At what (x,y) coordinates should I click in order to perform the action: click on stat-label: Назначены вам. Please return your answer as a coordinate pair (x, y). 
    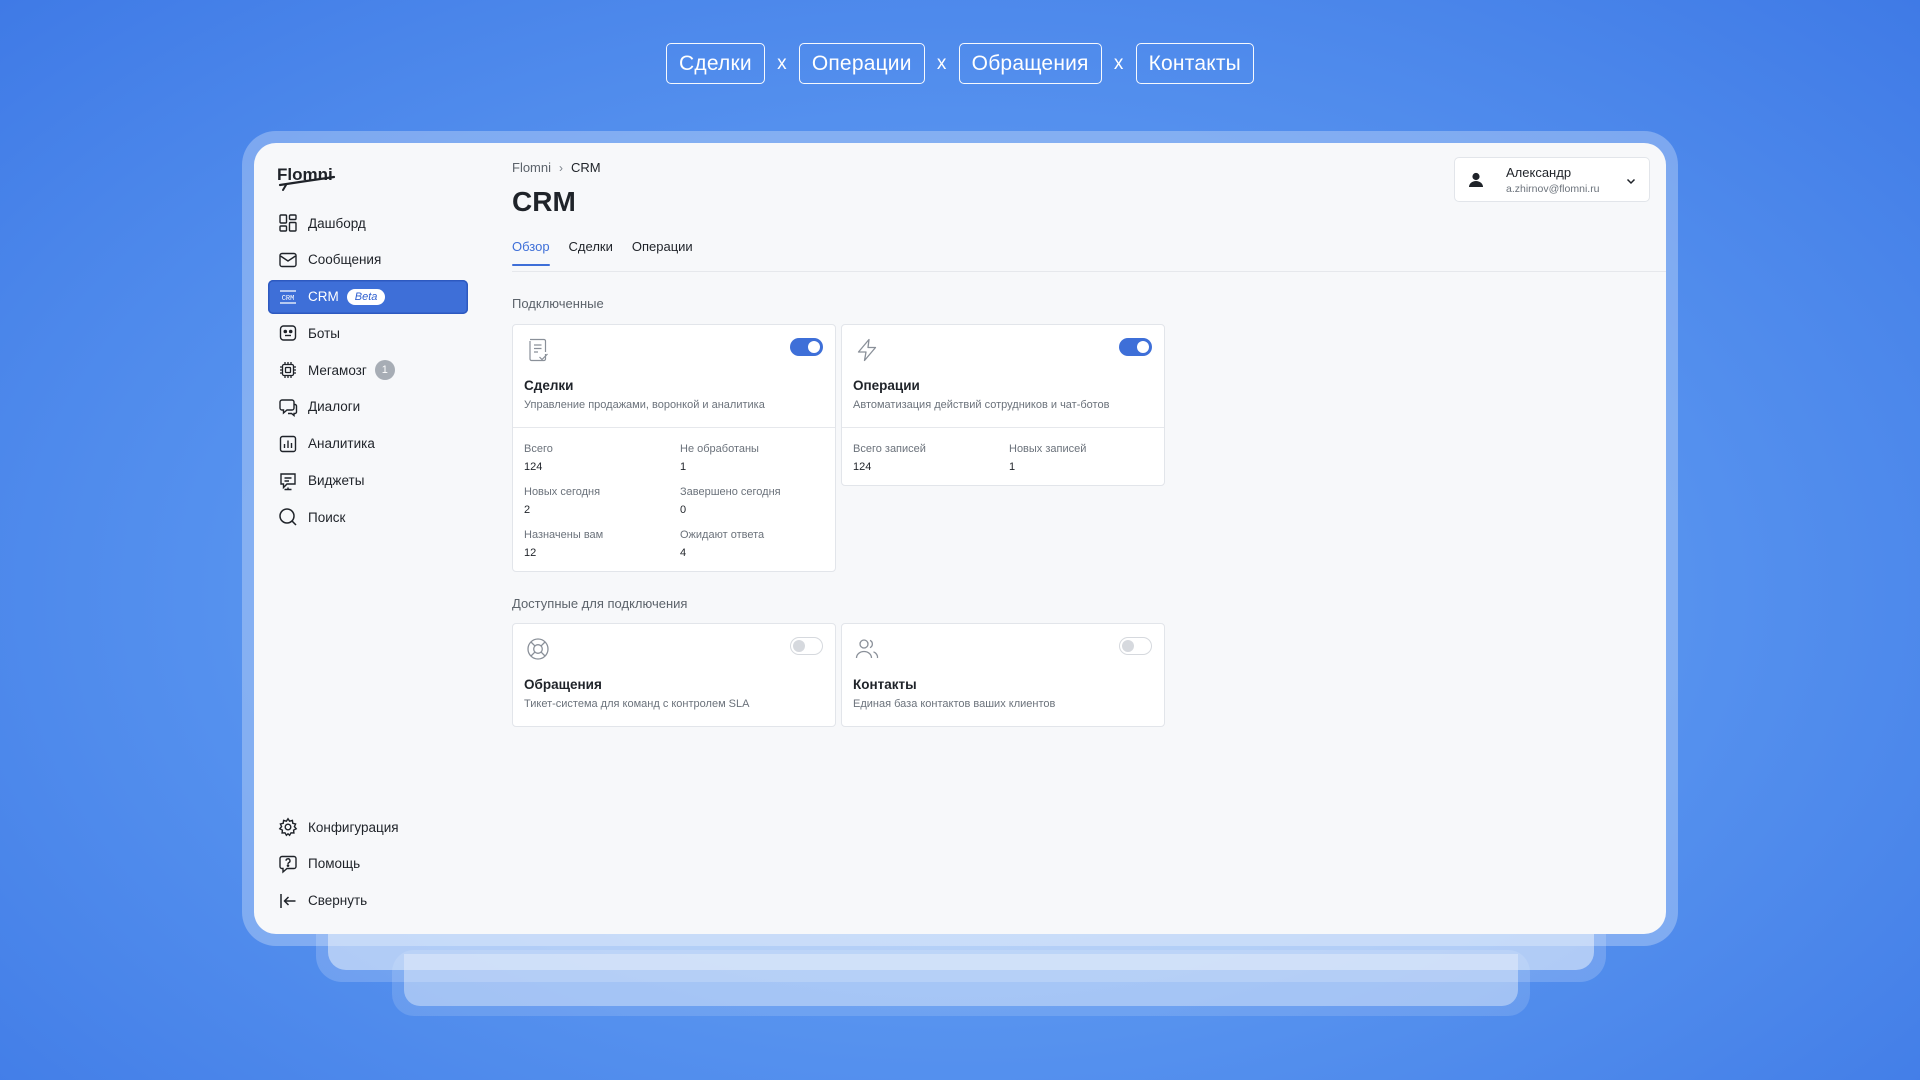
    Looking at the image, I should click on (564, 535).